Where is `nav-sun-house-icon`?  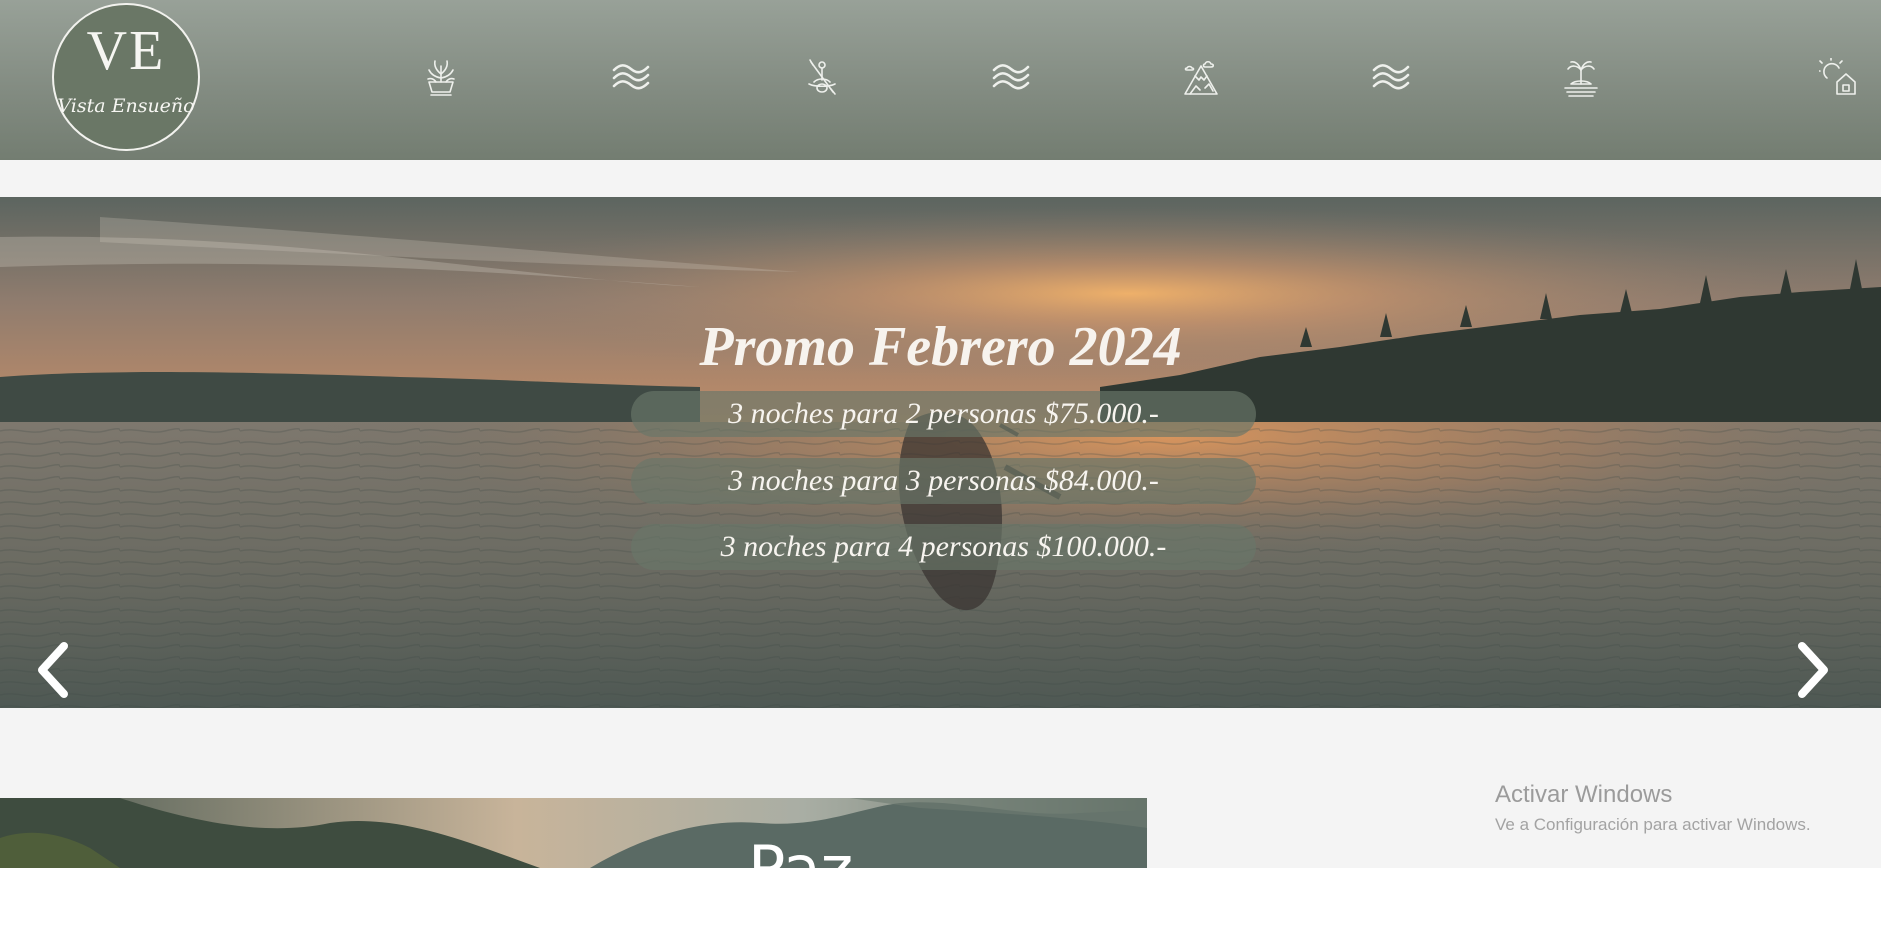
nav-sun-house-icon is located at coordinates (1839, 78).